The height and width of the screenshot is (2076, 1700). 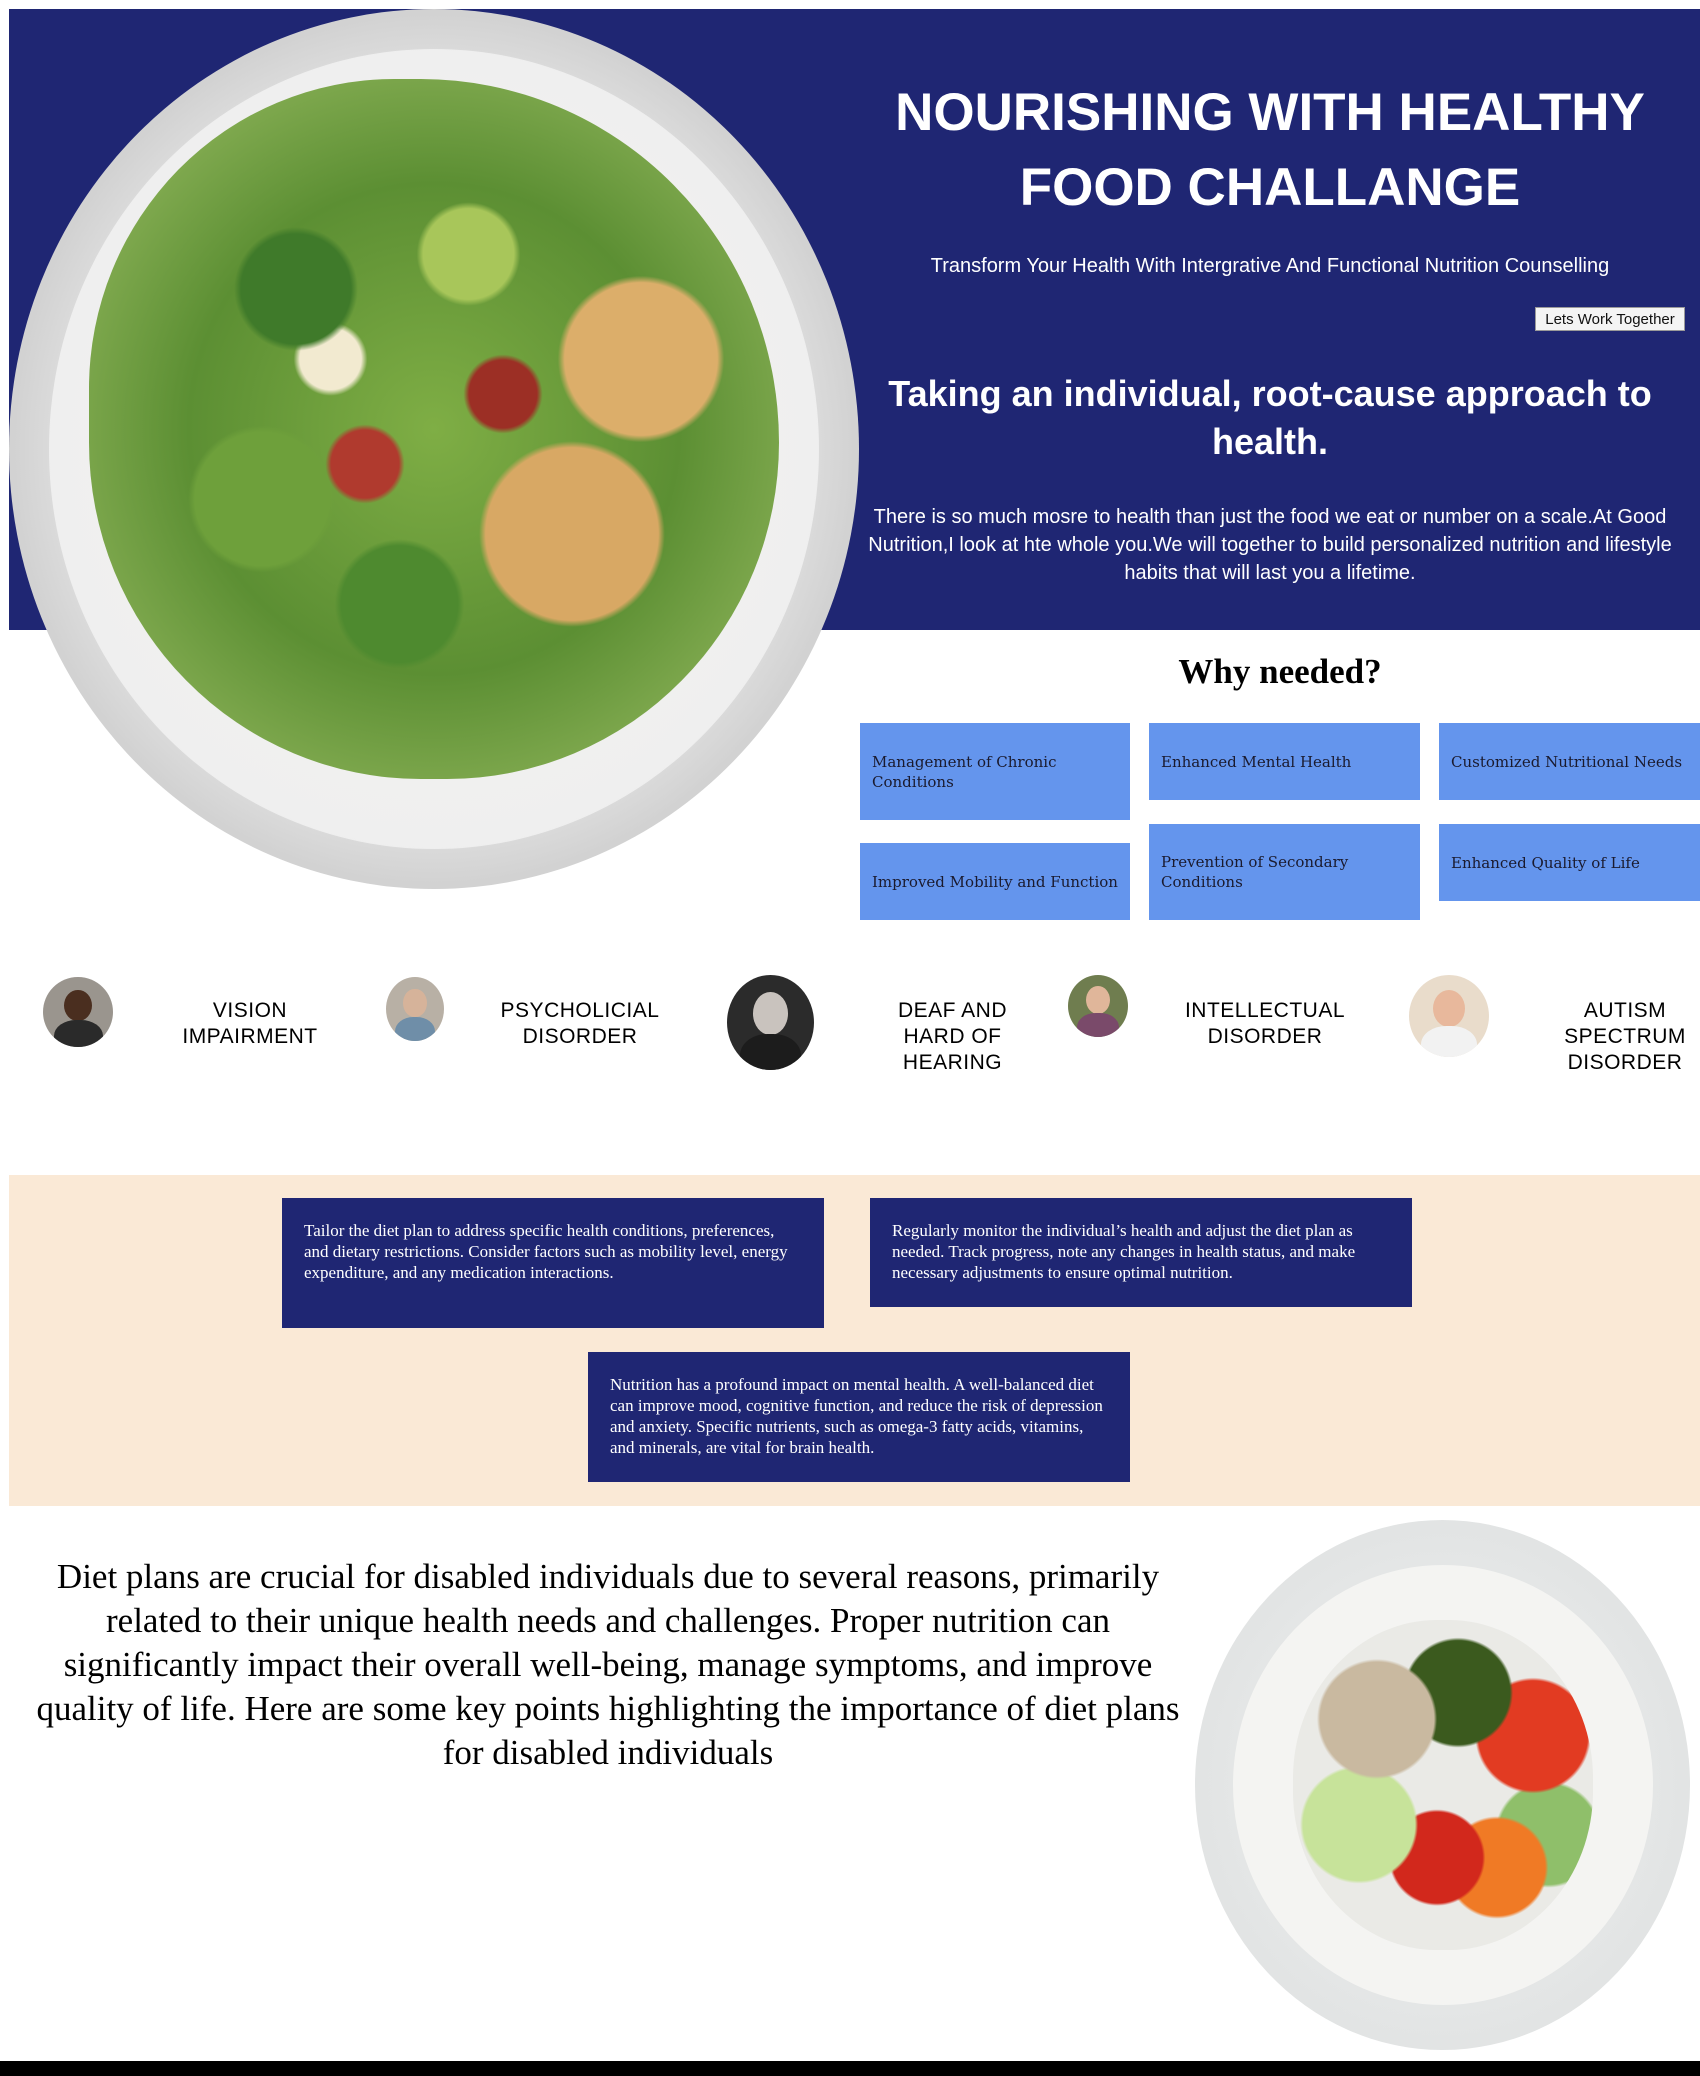 I want to click on why-card-mobility: Improved Mobility and Function, so click(x=995, y=881).